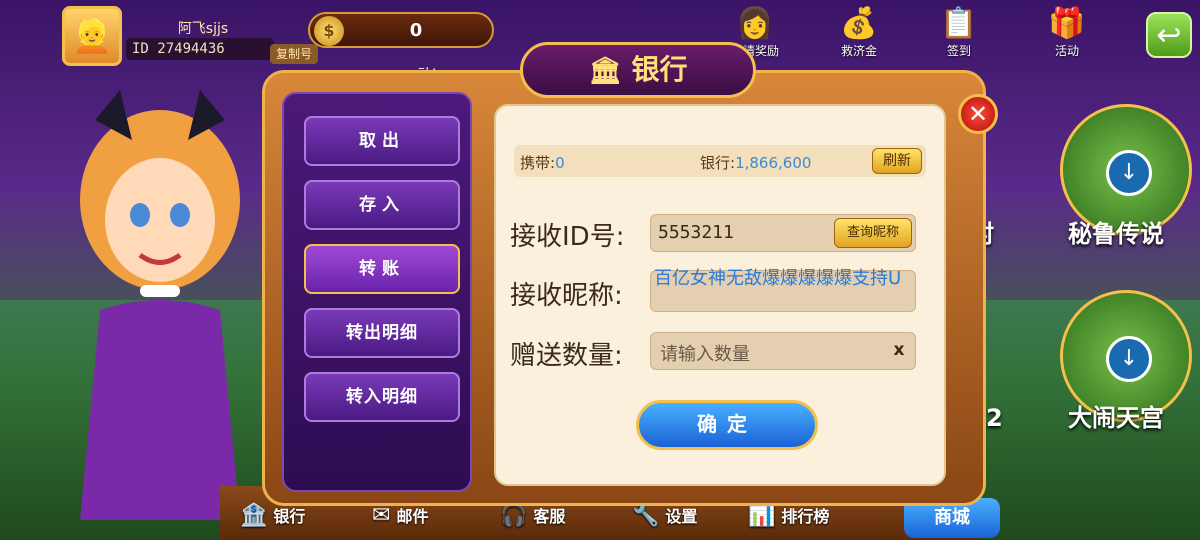 This screenshot has height=540, width=1200. I want to click on amount-label: 赠送数量:, so click(566, 356).